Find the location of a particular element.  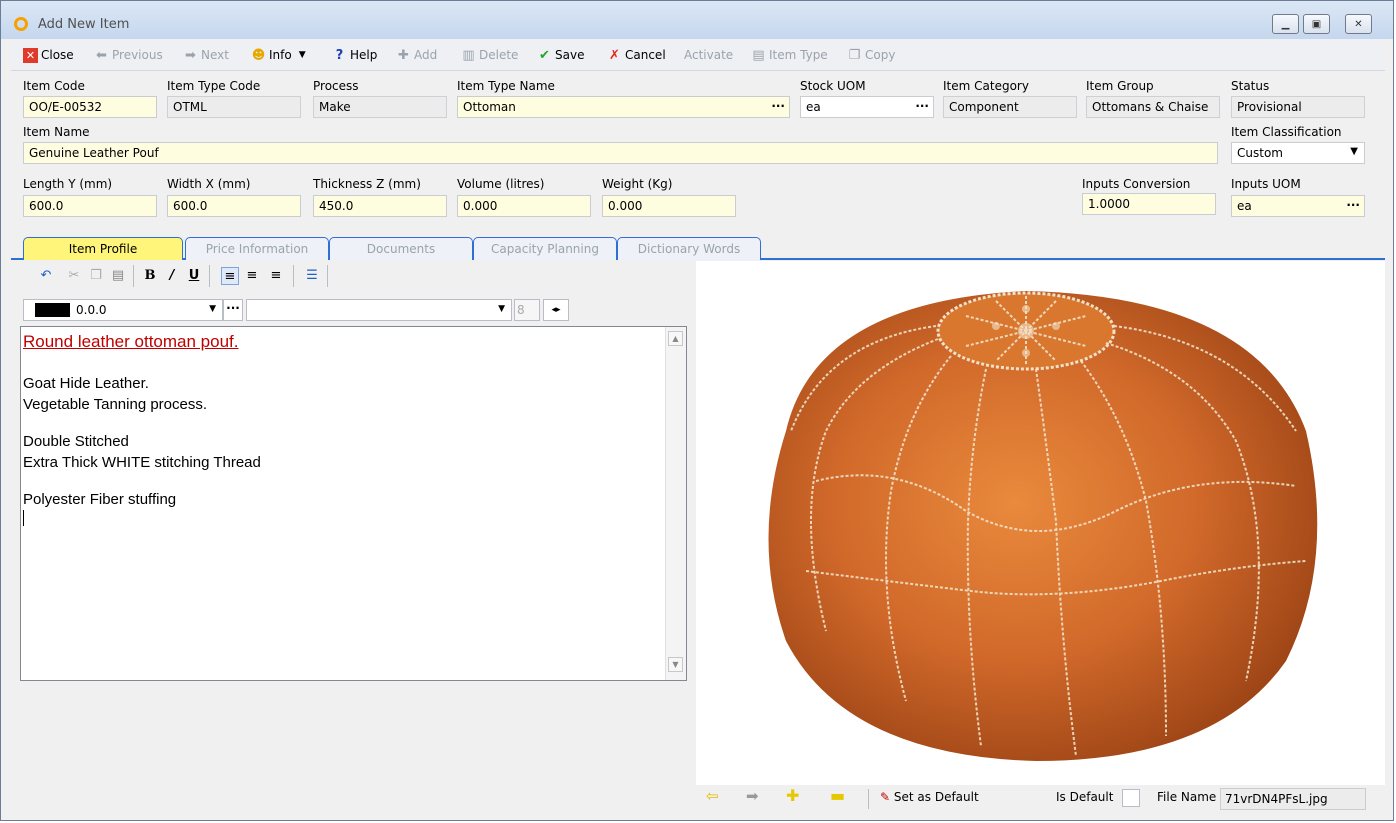

item-classification-select: Custom ▼ is located at coordinates (1298, 153).